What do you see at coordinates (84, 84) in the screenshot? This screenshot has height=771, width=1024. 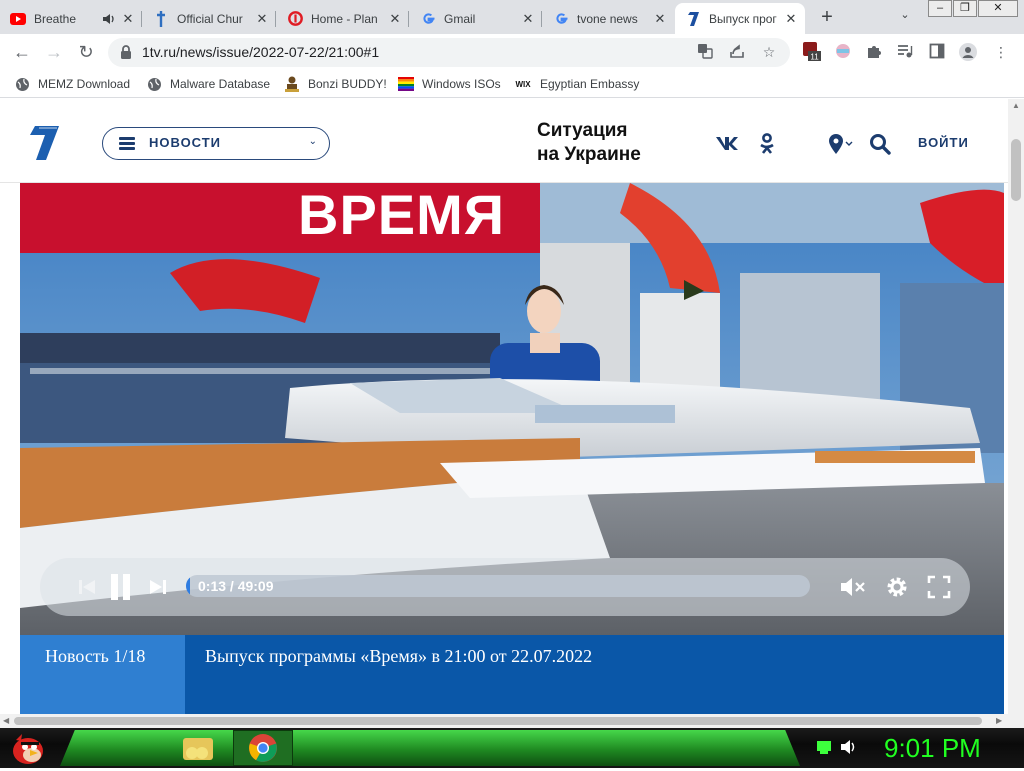 I see `bookmark-label: MEMZ Download` at bounding box center [84, 84].